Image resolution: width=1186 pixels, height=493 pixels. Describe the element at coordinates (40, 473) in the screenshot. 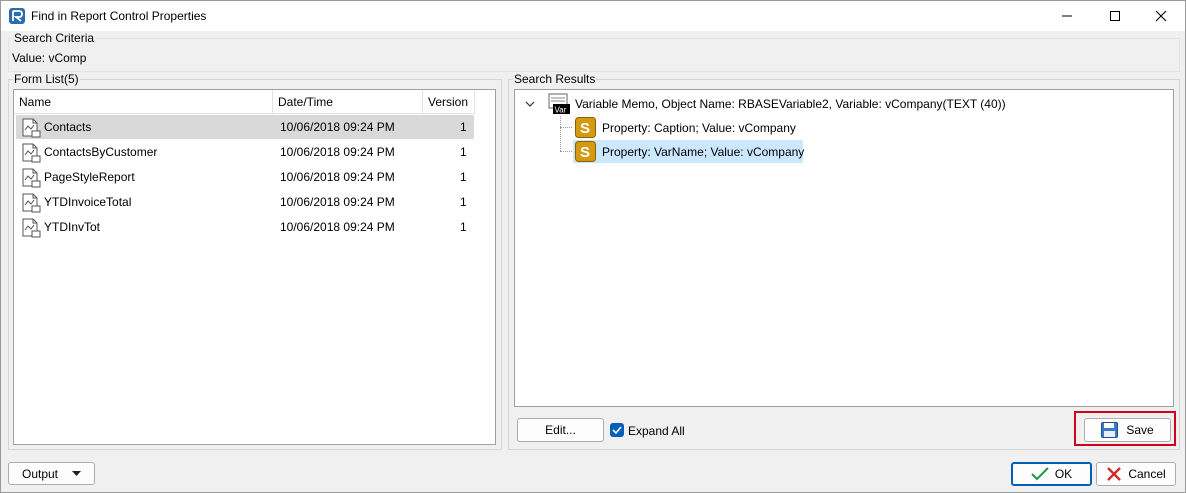

I see `output-button-label: Output` at that location.